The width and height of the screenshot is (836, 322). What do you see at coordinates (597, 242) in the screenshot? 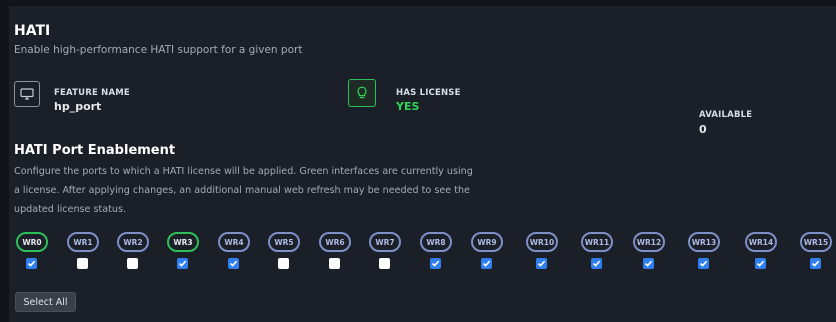
I see `port-pill: WR11` at bounding box center [597, 242].